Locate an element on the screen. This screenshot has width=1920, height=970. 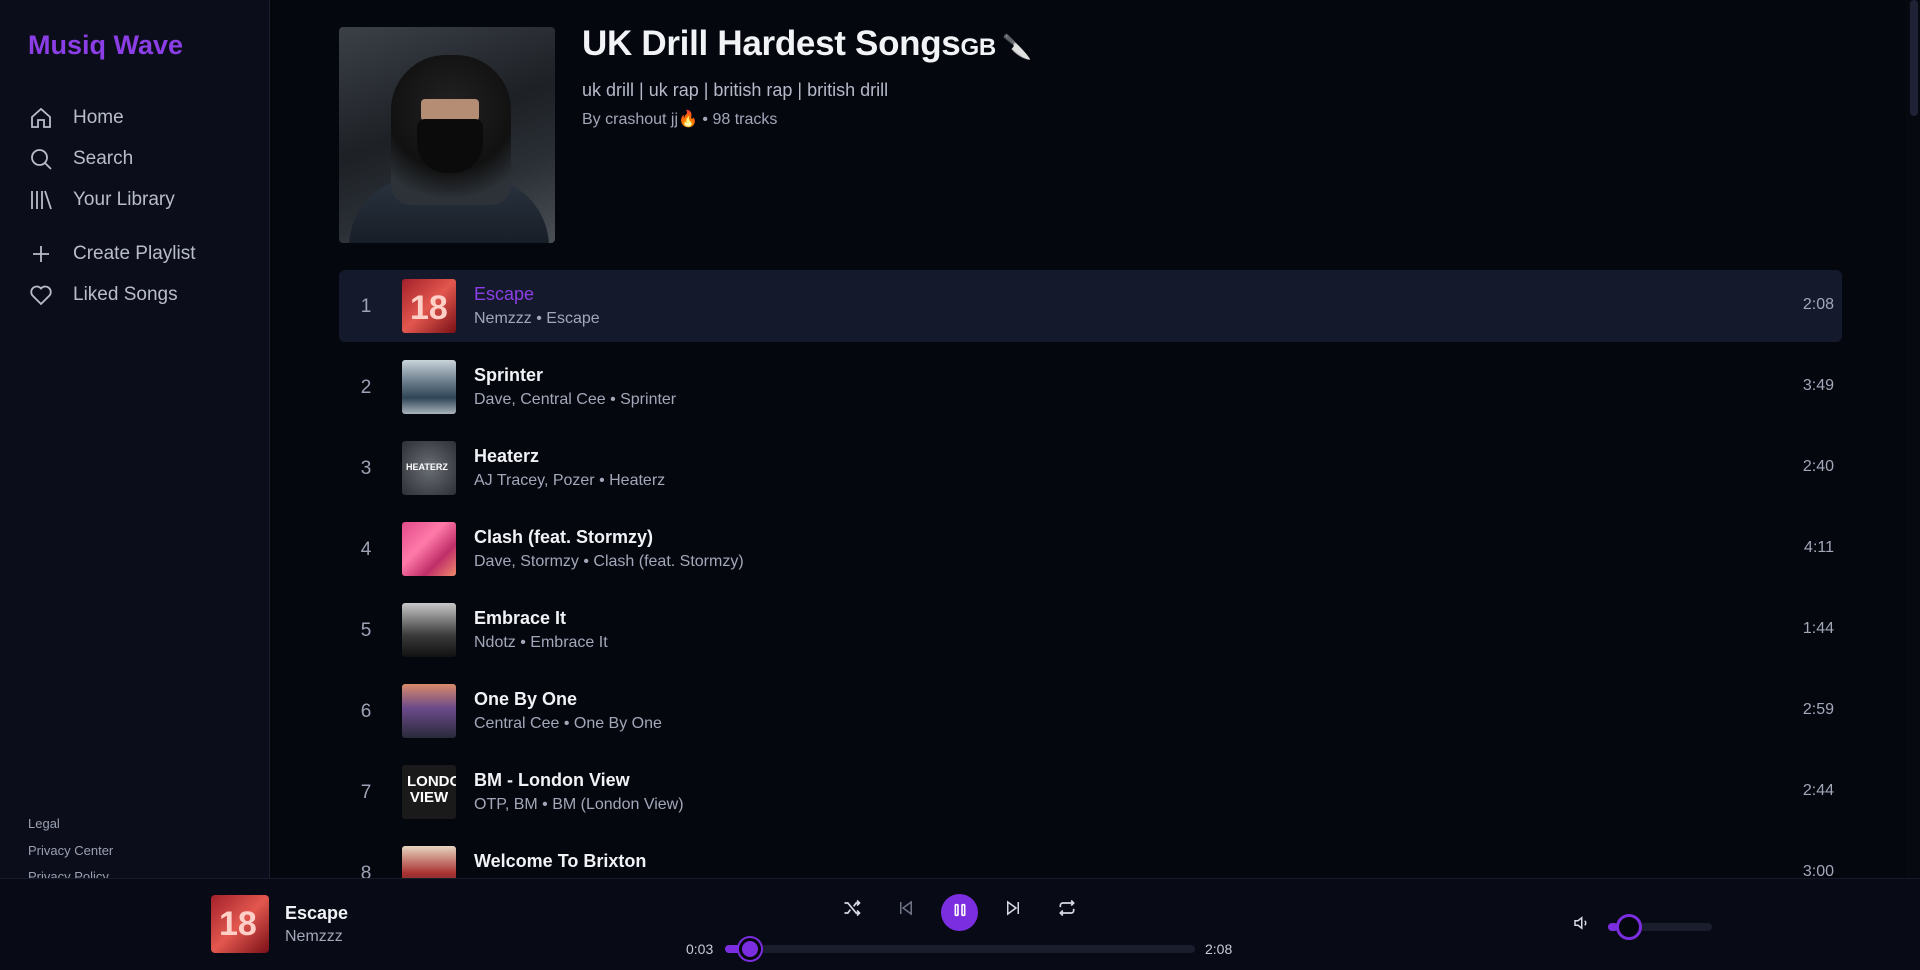
track-title: Heaterz is located at coordinates (506, 456).